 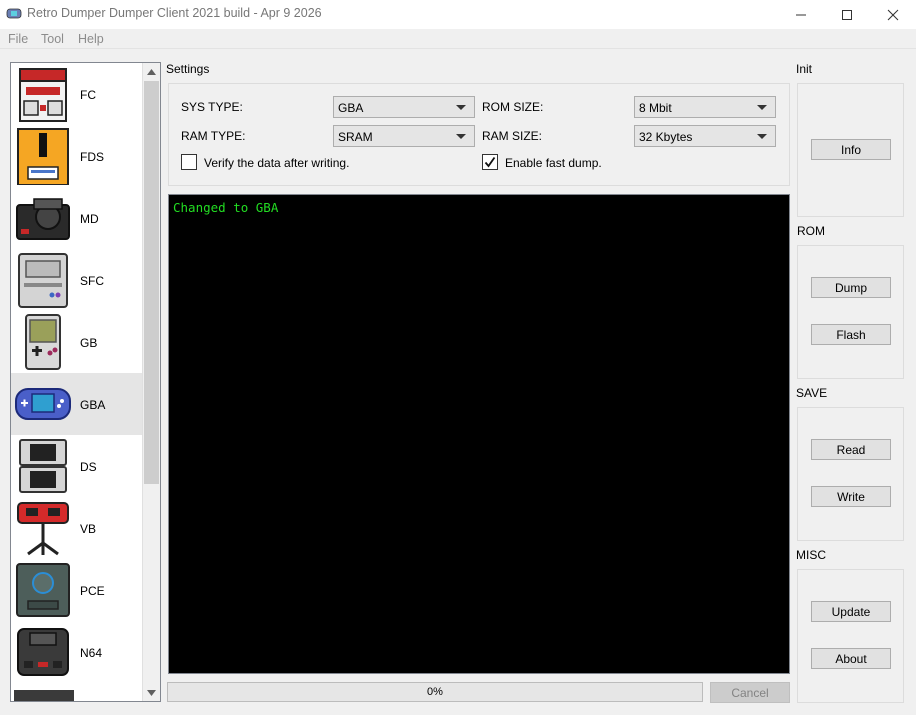 What do you see at coordinates (76, 342) in the screenshot?
I see `device-item-gb: GB` at bounding box center [76, 342].